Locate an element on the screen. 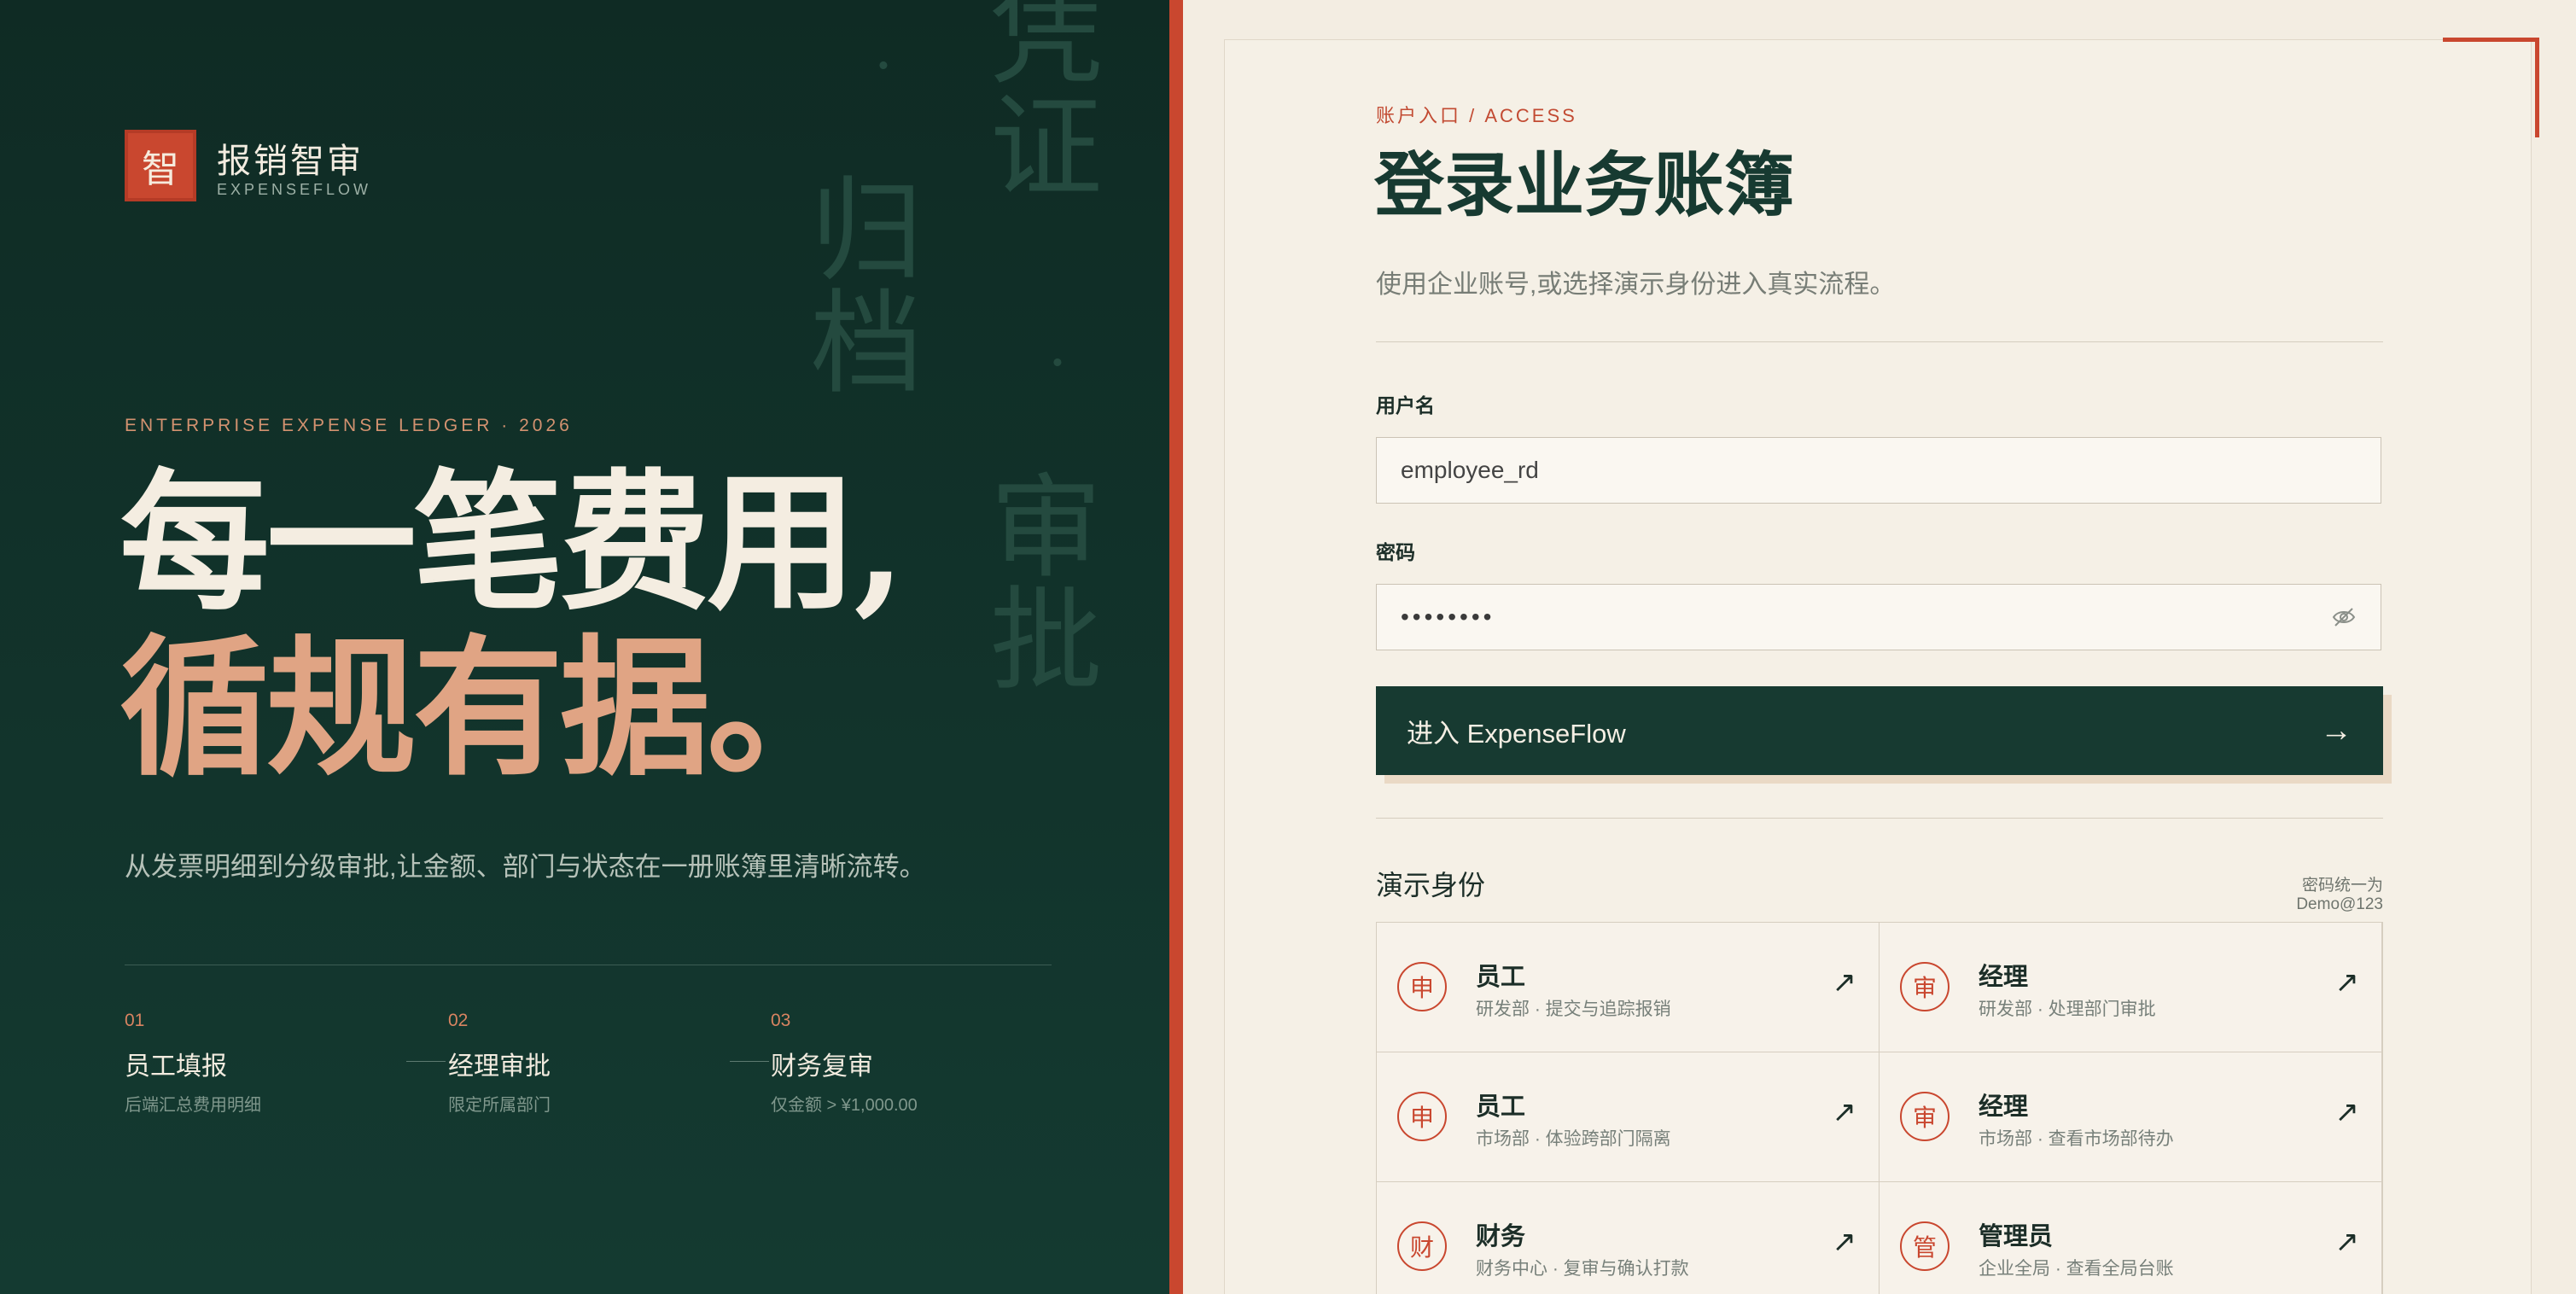 The height and width of the screenshot is (1294, 2576). hero-lead: 从发票明细到分级审批,让金额、部门与状态在一册账簿里清晰流转。 is located at coordinates (525, 867).